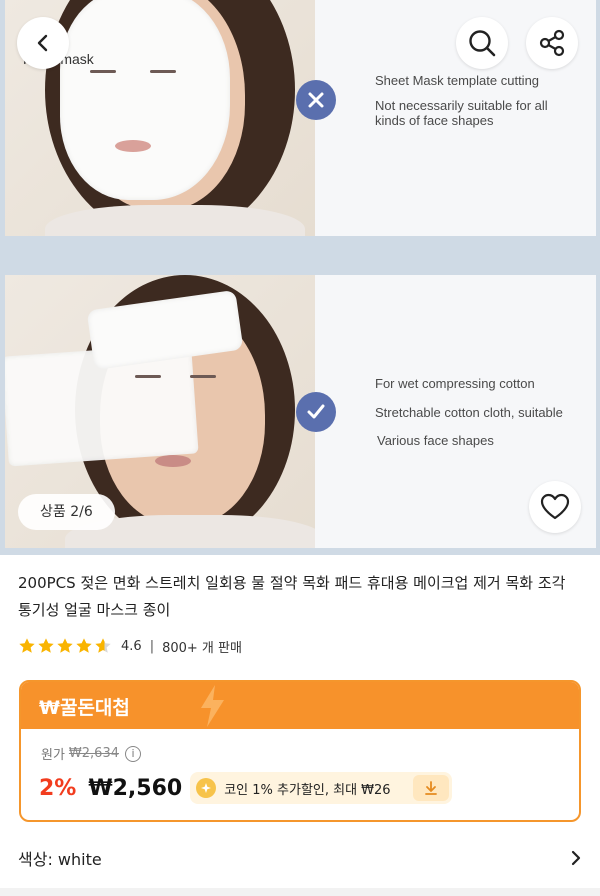  I want to click on x-badge, so click(316, 100).